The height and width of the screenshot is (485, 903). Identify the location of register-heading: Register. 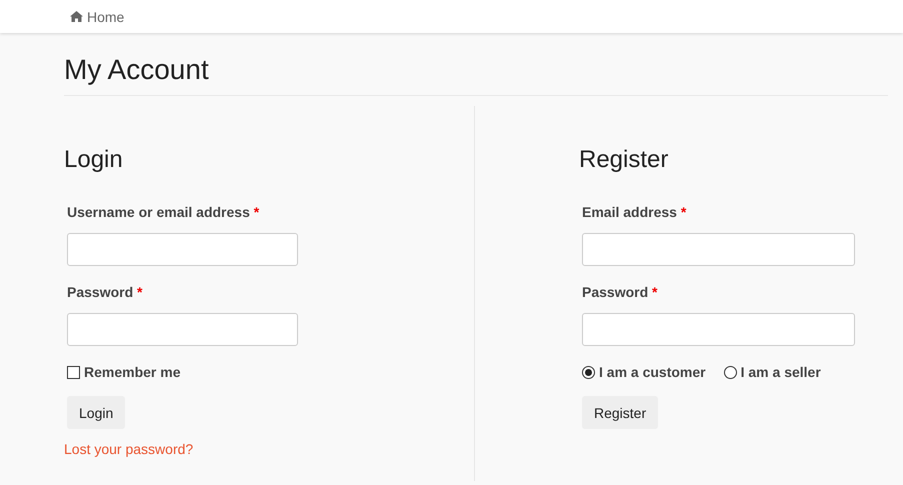
(624, 160).